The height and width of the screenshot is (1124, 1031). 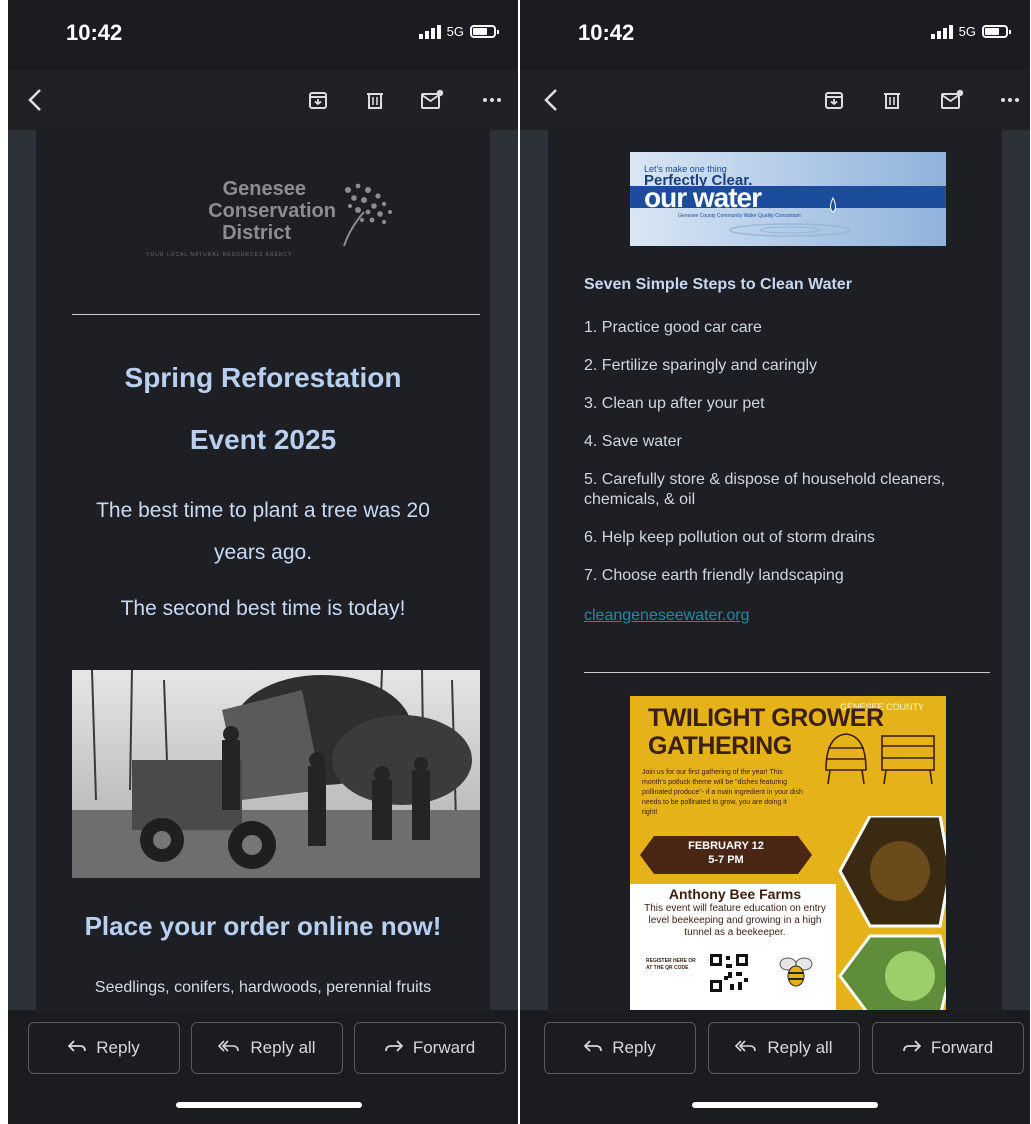 I want to click on tree-truck-photo, so click(x=276, y=774).